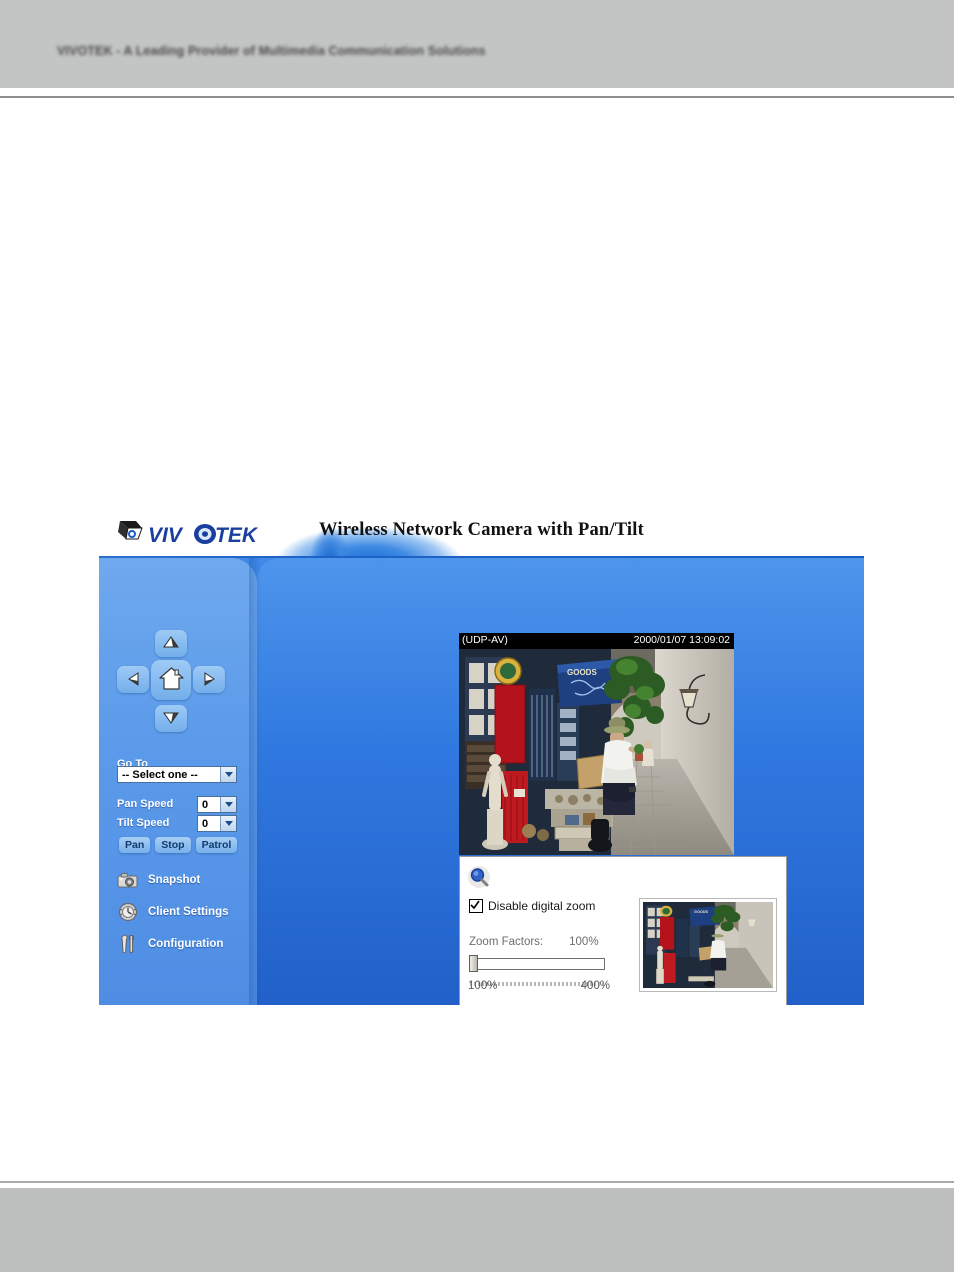 The image size is (954, 1272). Describe the element at coordinates (584, 942) in the screenshot. I see `zoom-factors-value: 100%` at that location.